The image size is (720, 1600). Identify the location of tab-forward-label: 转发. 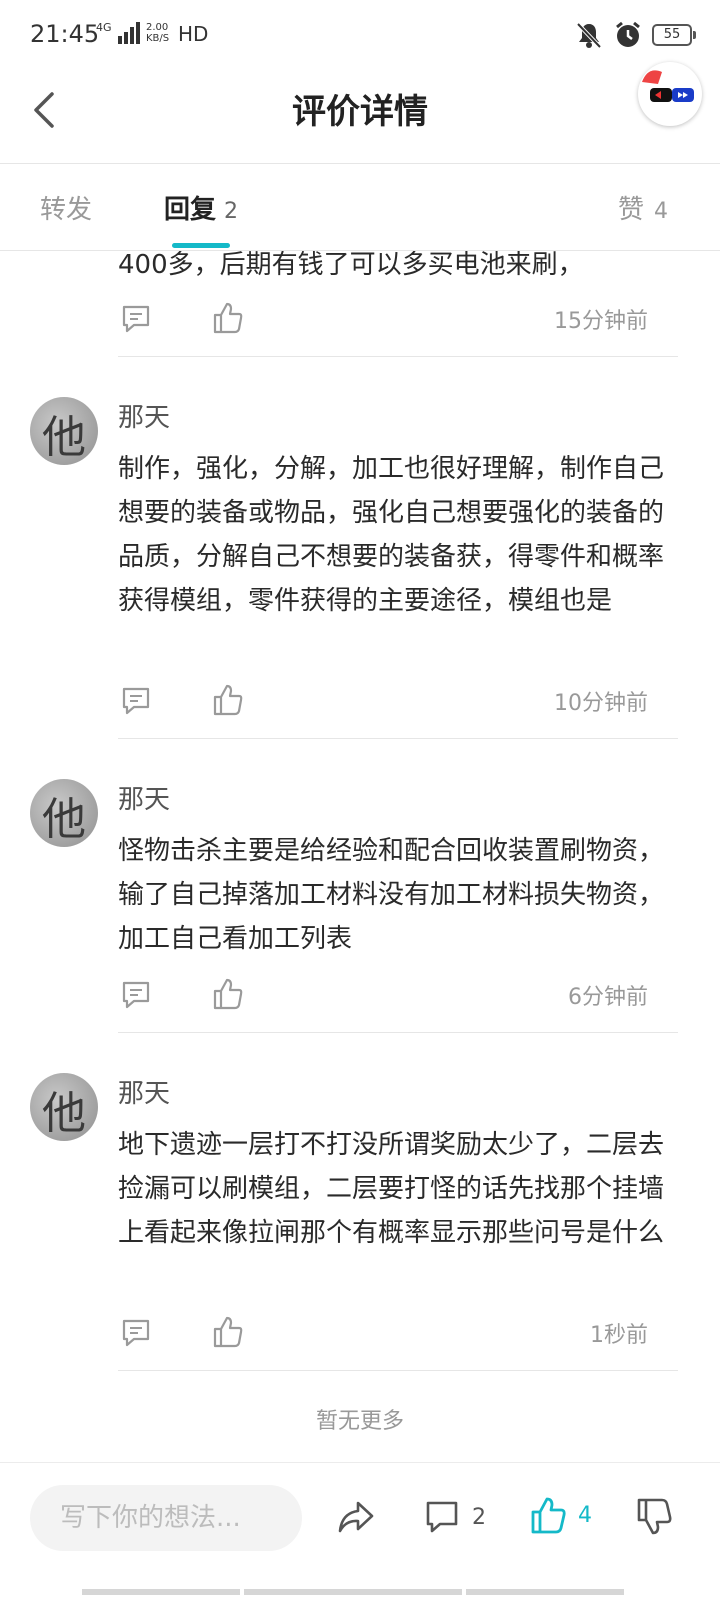
(66, 210).